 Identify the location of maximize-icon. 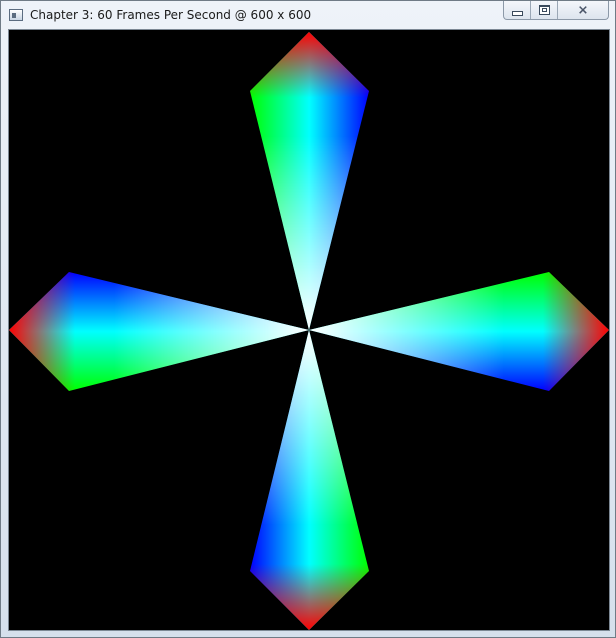
(544, 10).